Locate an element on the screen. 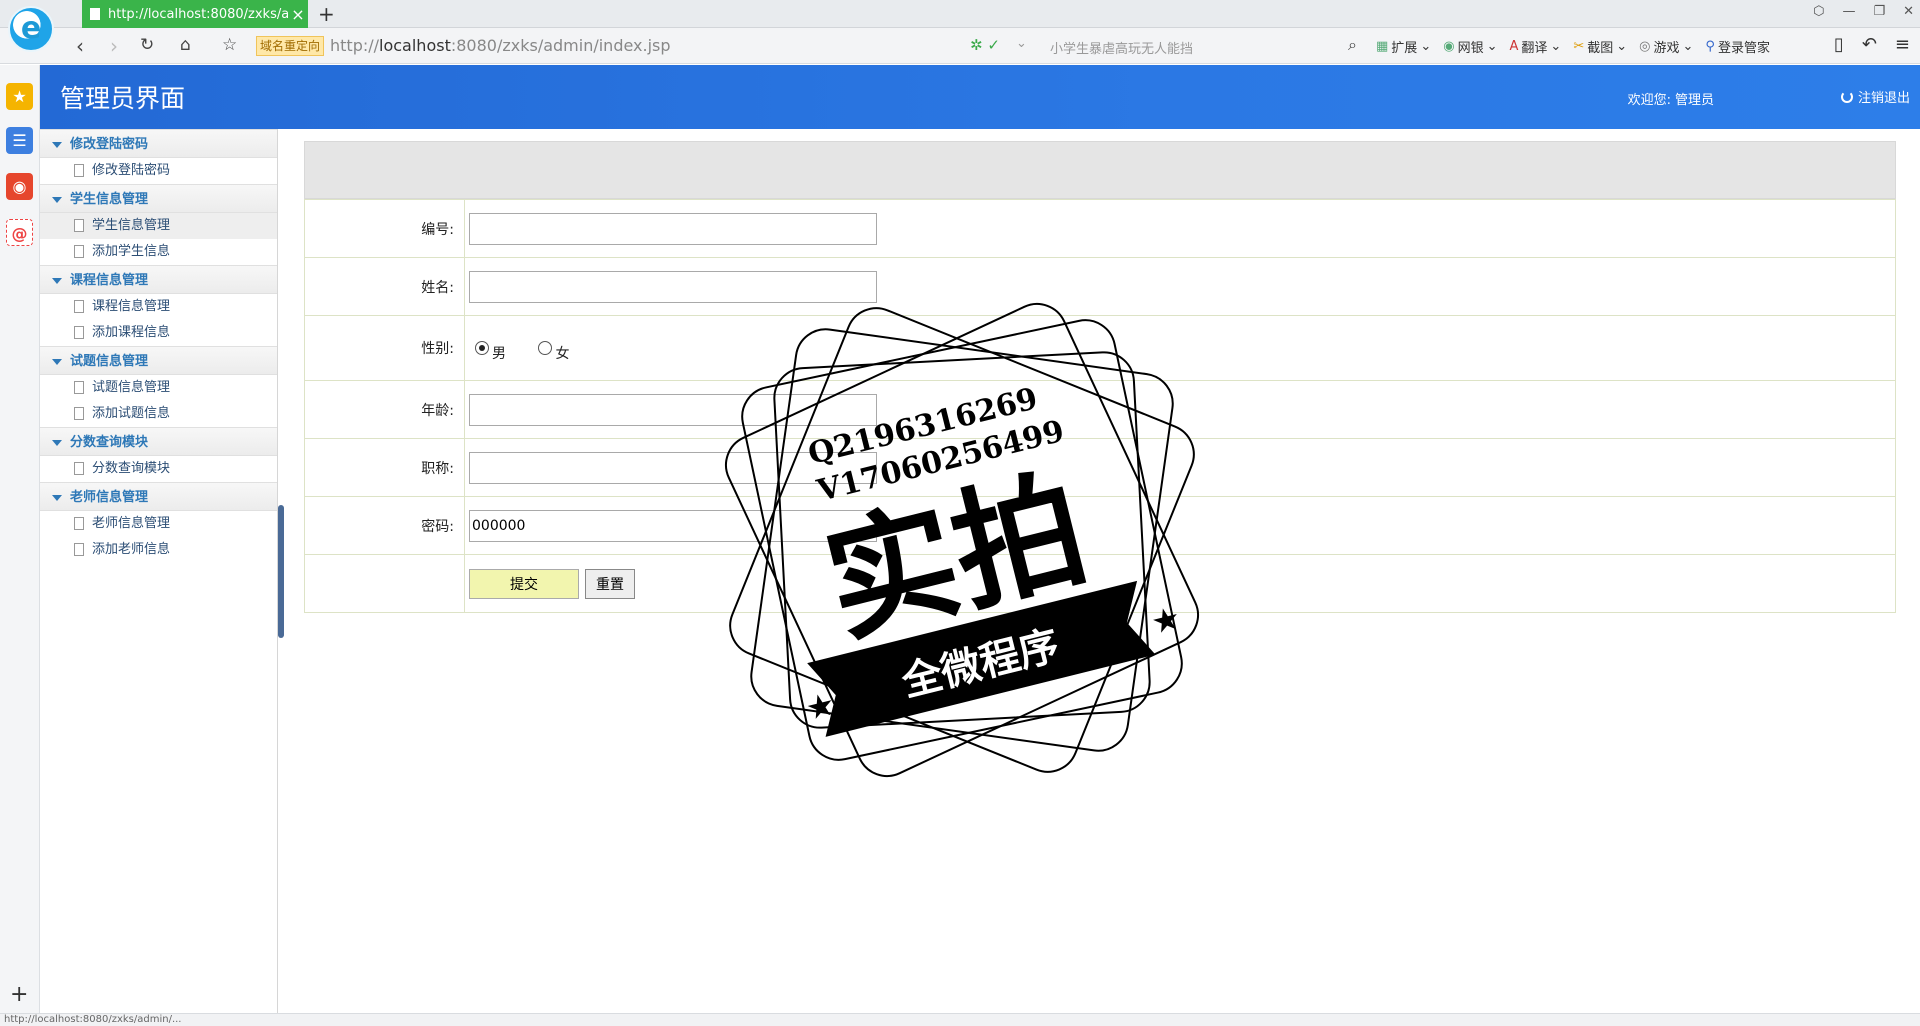 This screenshot has height=1026, width=1920. url-host: localhost is located at coordinates (415, 45).